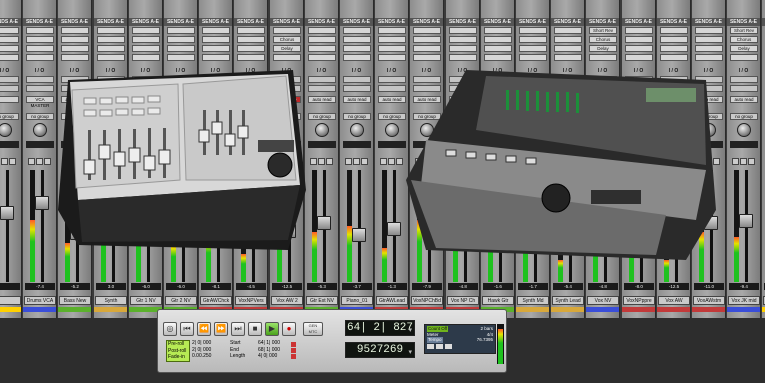 The image size is (765, 383). What do you see at coordinates (255, 329) in the screenshot?
I see `stop-button: ■` at bounding box center [255, 329].